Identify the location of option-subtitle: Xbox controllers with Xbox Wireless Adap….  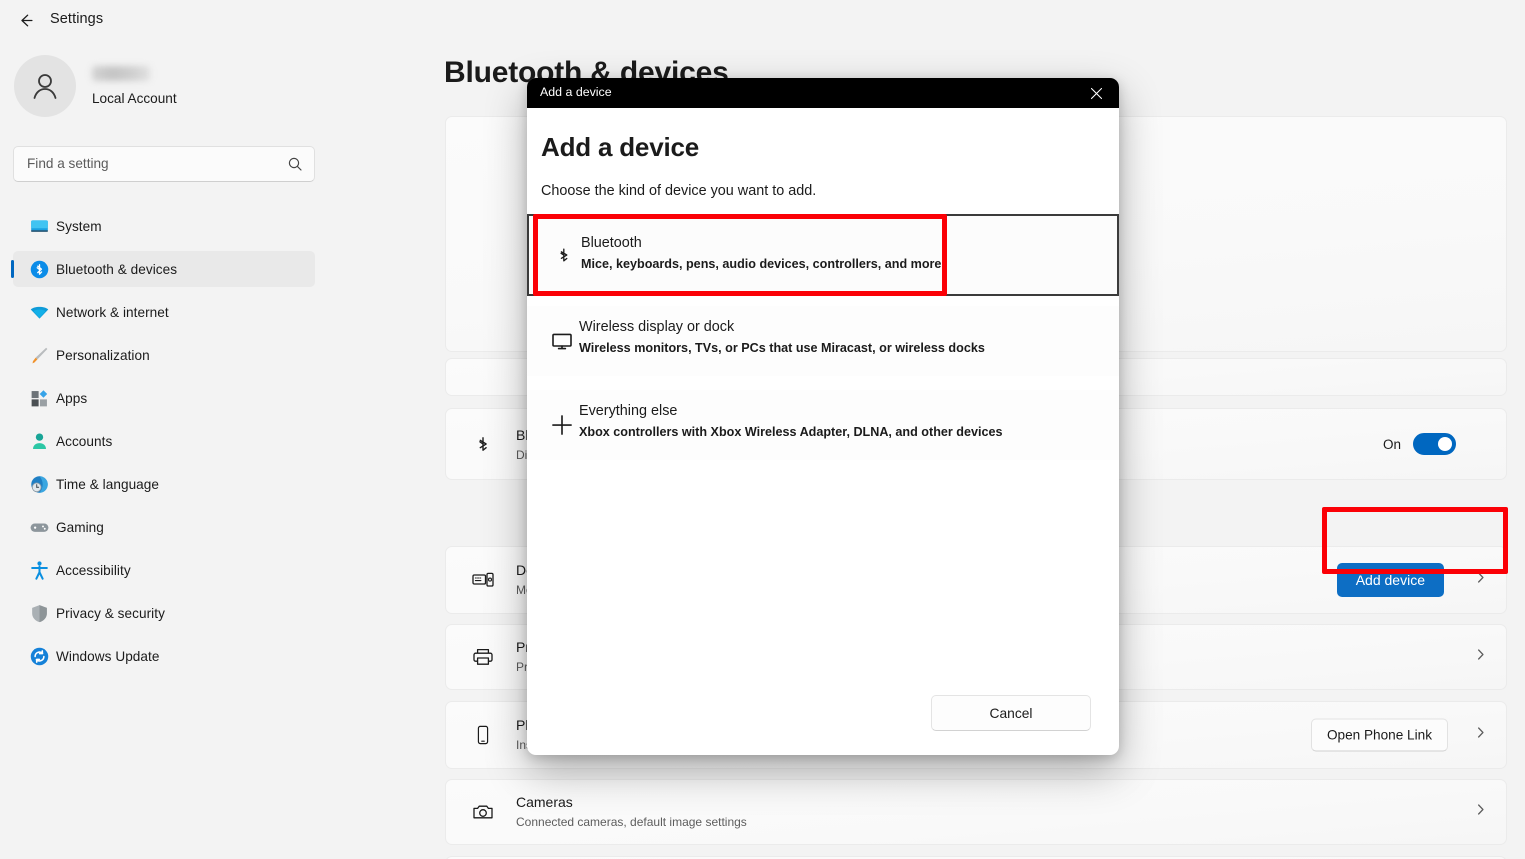
(791, 432).